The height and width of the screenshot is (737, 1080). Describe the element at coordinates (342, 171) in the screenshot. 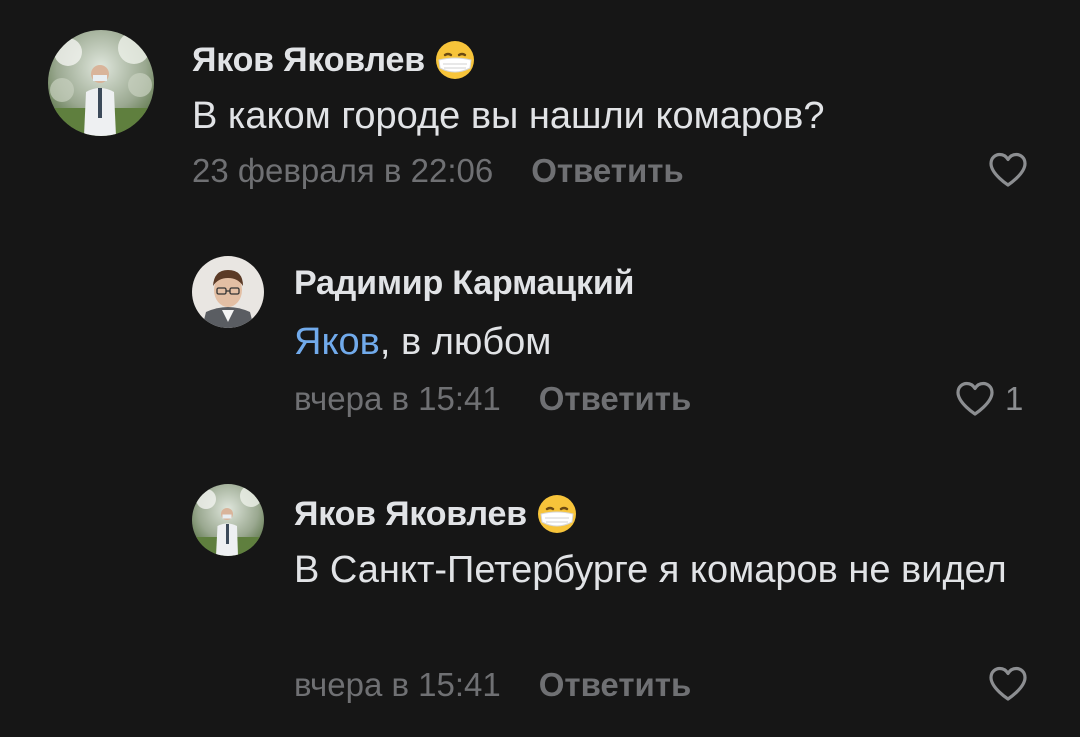

I see `comment-timestamp: 23 февраля в 22:06` at that location.